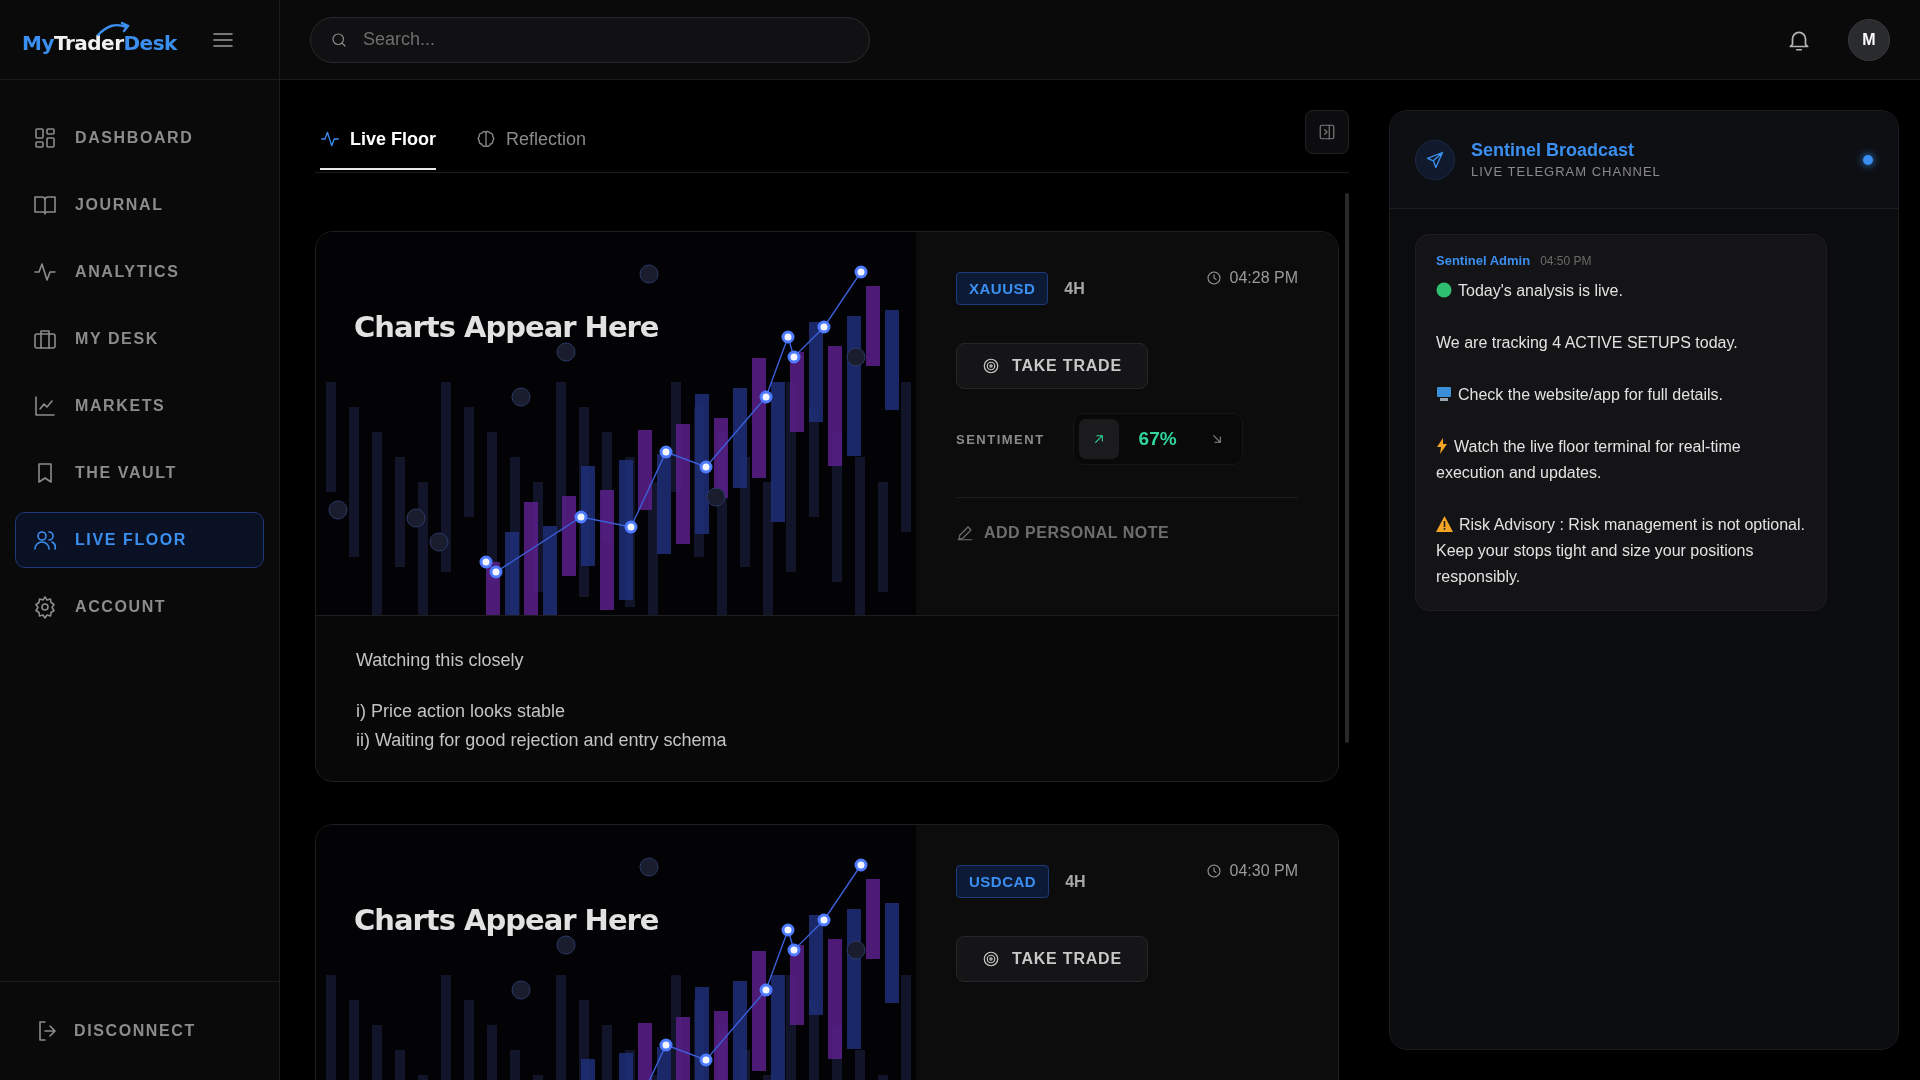 This screenshot has height=1080, width=1920. Describe the element at coordinates (45, 138) in the screenshot. I see `grid-icon` at that location.